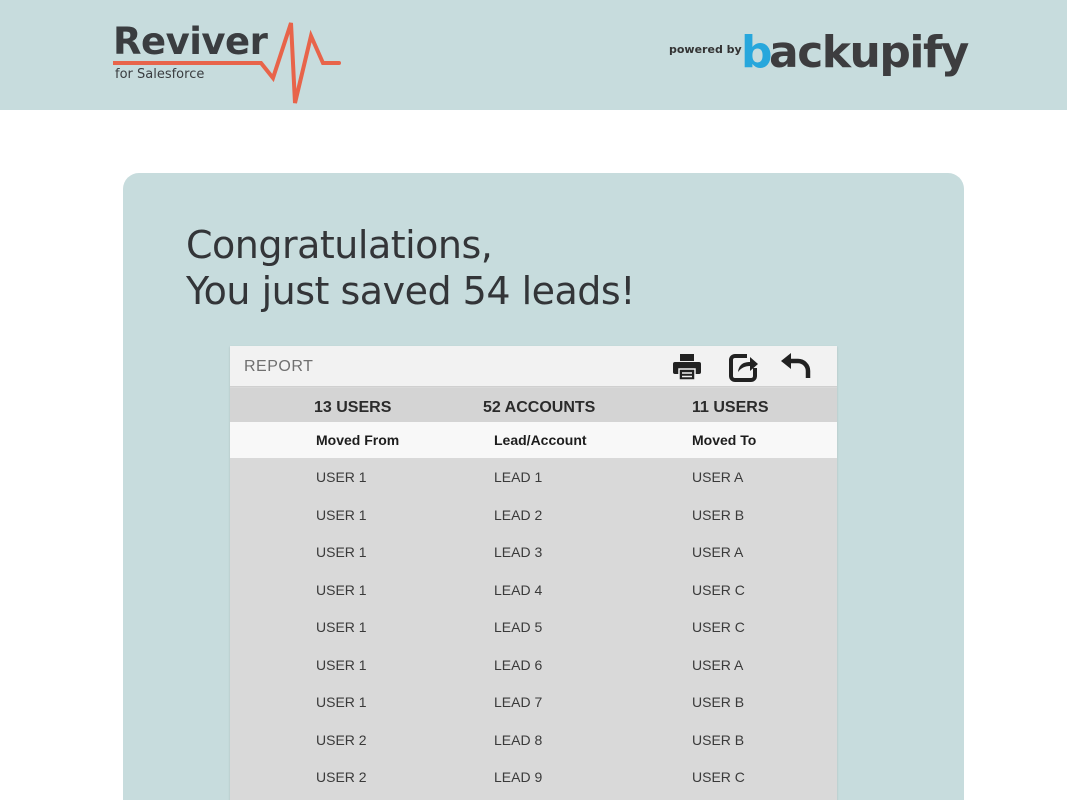 The height and width of the screenshot is (800, 1067). I want to click on table-row: USER 1 LEAD 4 USER C, so click(533, 590).